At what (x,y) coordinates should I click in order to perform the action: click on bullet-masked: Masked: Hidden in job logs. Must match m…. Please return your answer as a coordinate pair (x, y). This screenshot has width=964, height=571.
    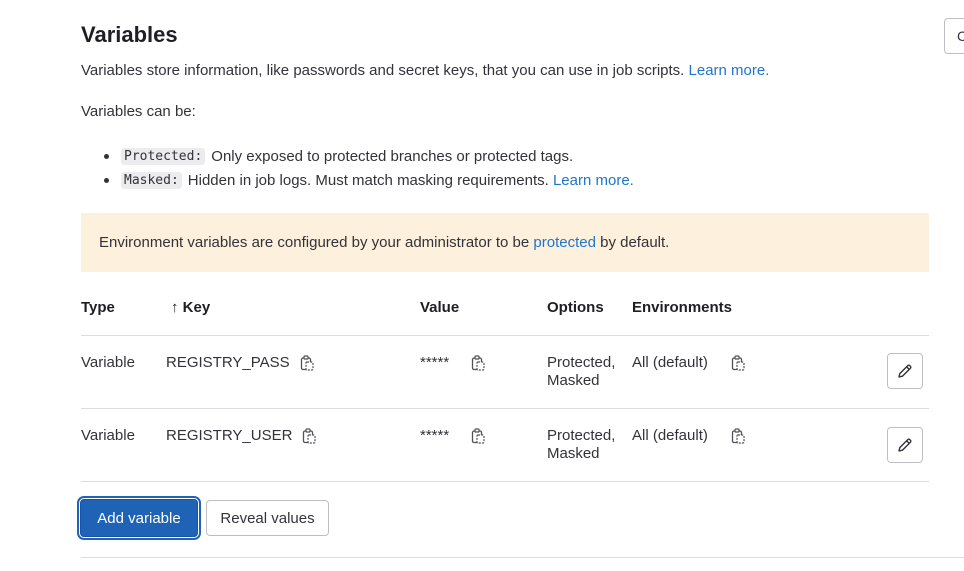
    Looking at the image, I should click on (369, 180).